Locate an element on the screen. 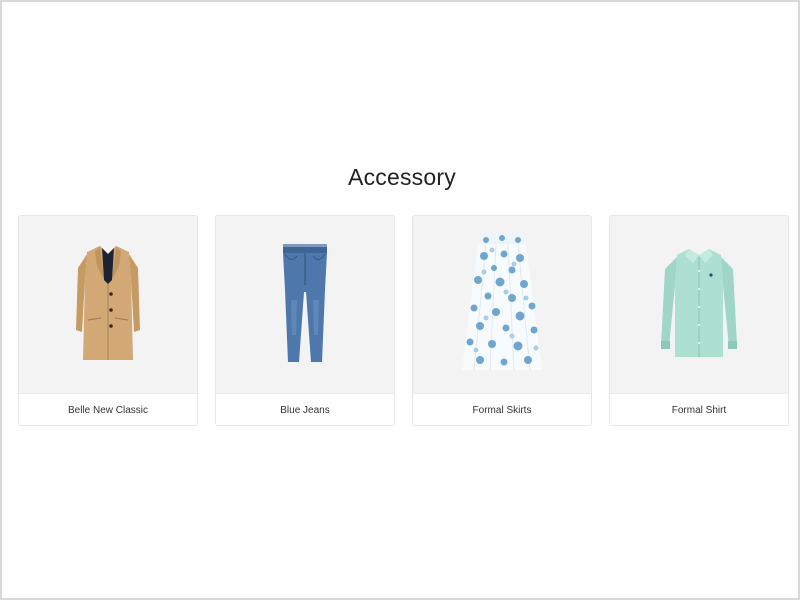  product-name: Belle New Classic is located at coordinates (108, 409).